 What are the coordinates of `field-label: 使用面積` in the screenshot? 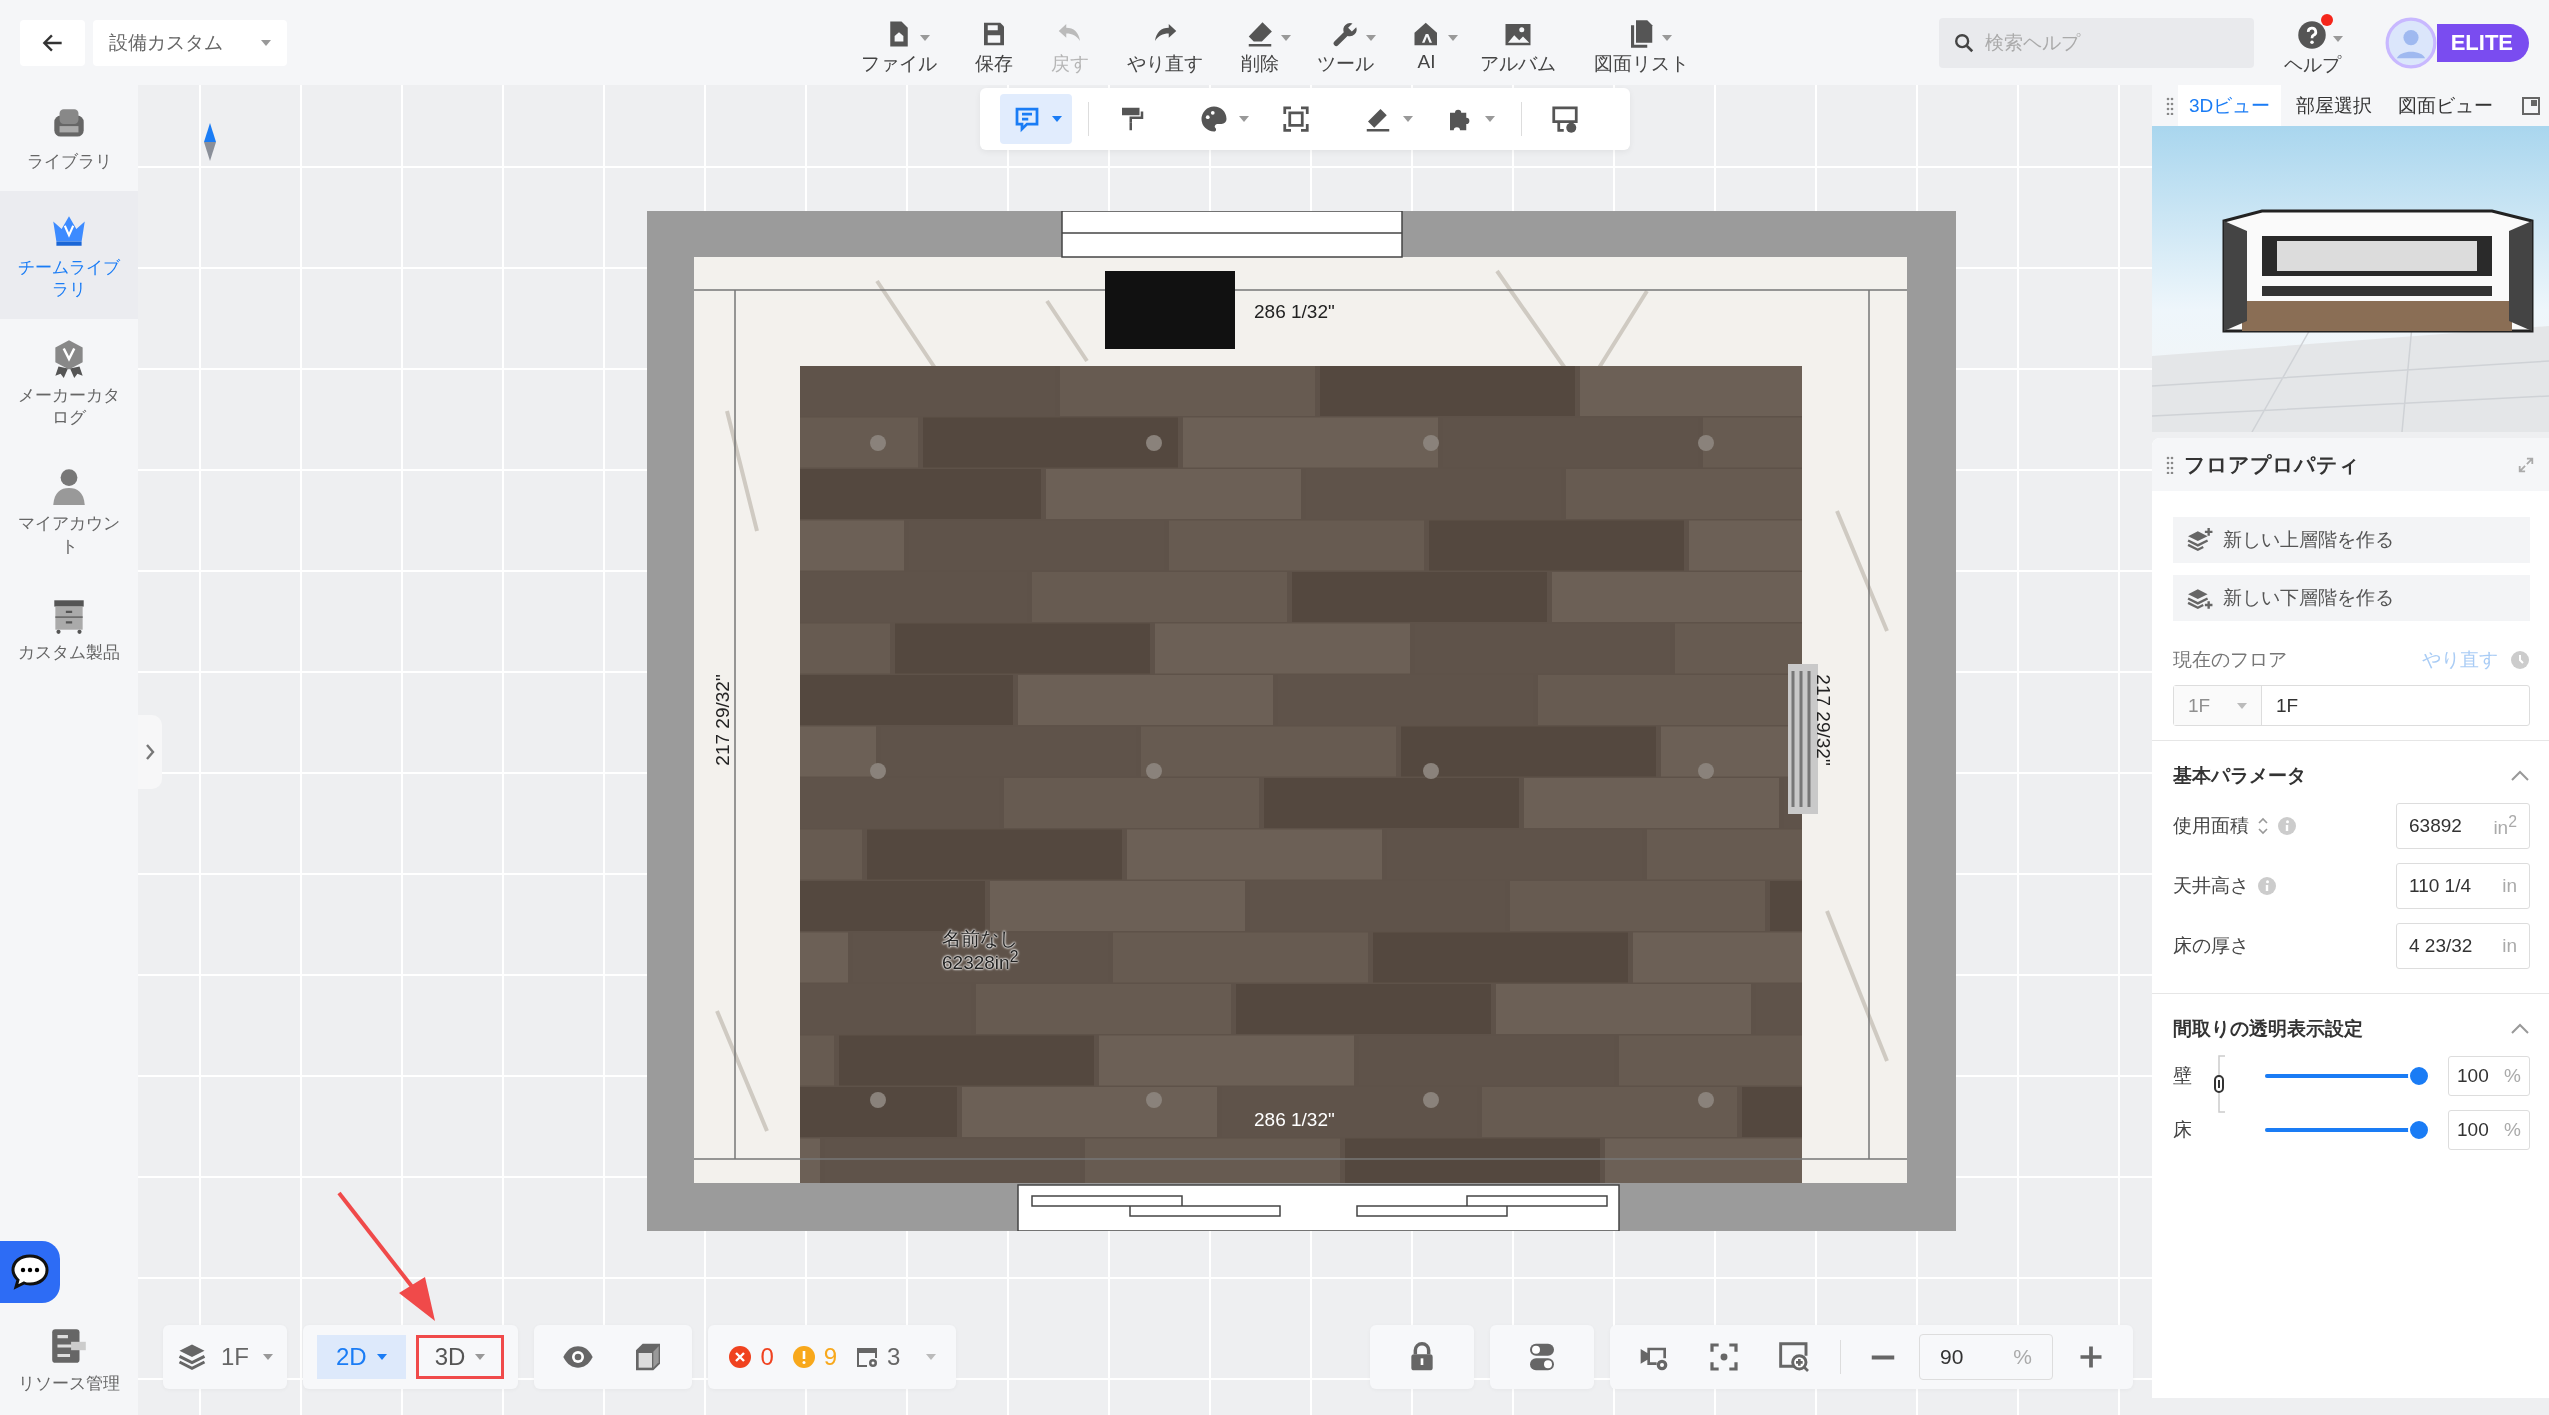 It's located at (2211, 826).